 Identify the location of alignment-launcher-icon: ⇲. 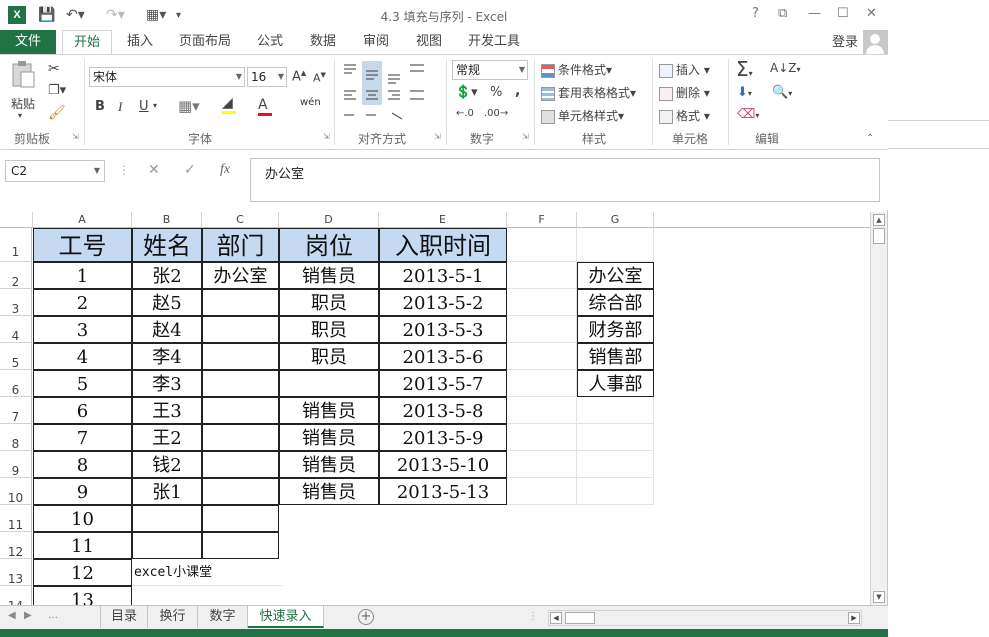
(437, 136).